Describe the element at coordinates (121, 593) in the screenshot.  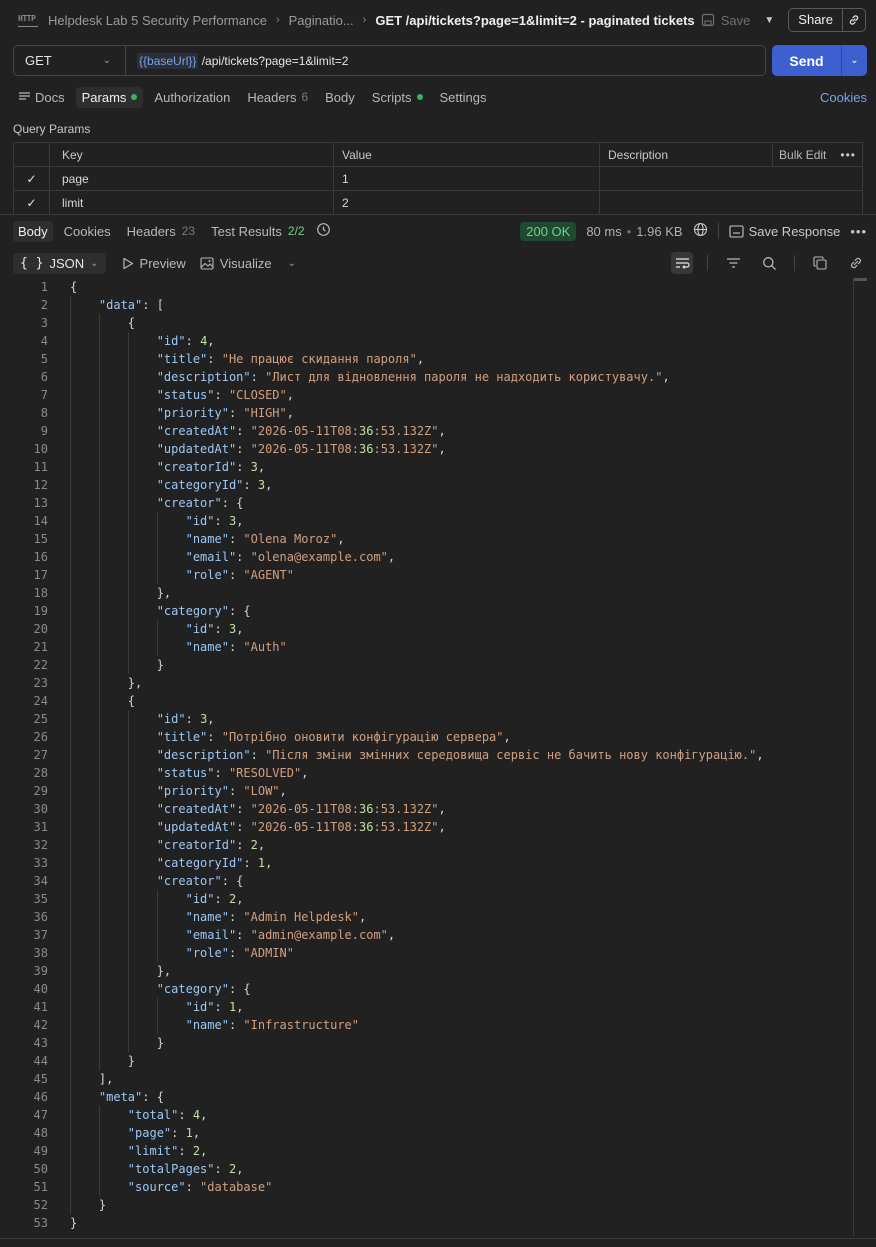
I see `code-text: },` at that location.